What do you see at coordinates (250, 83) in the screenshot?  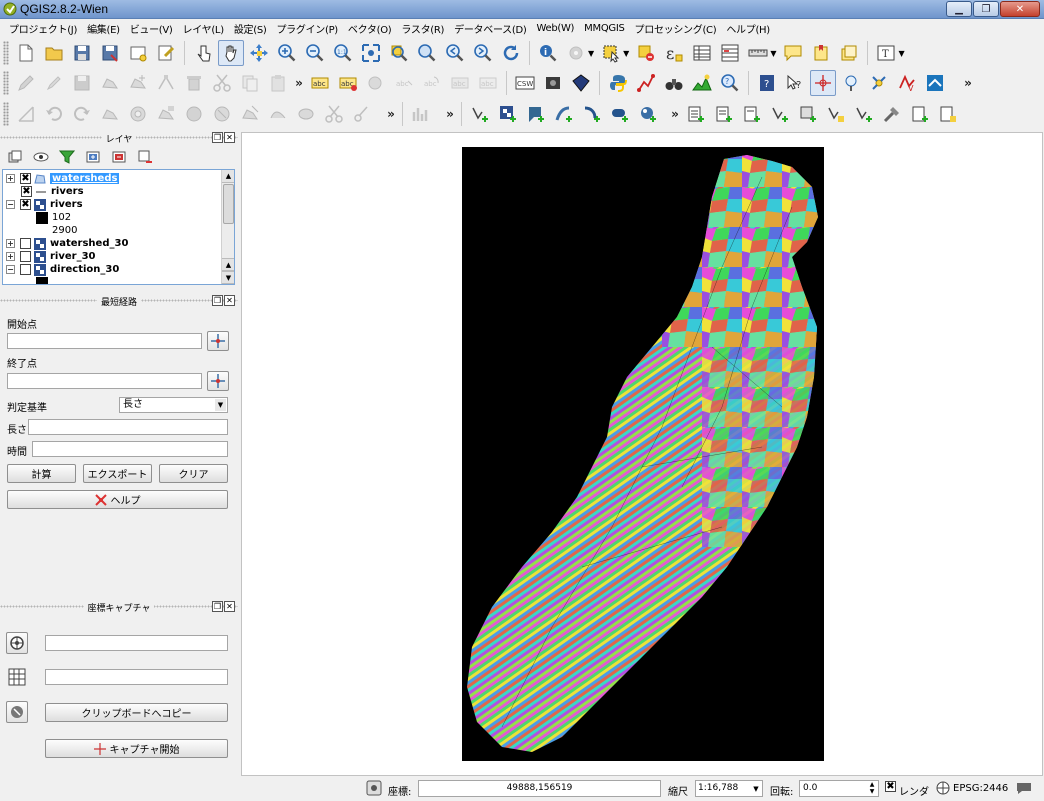 I see `copy-features-icon` at bounding box center [250, 83].